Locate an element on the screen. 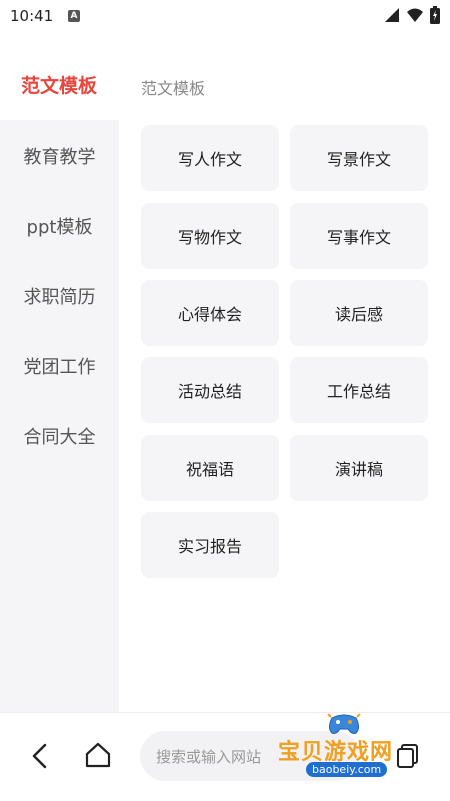 The height and width of the screenshot is (801, 450). tile-work-summary: 工作总结 is located at coordinates (359, 390).